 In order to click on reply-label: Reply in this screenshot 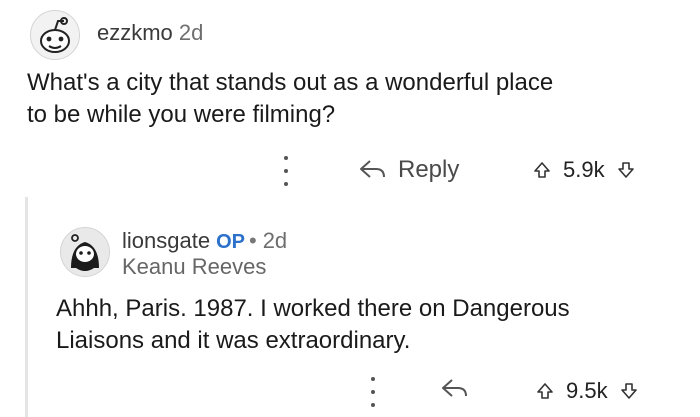, I will do `click(429, 169)`.